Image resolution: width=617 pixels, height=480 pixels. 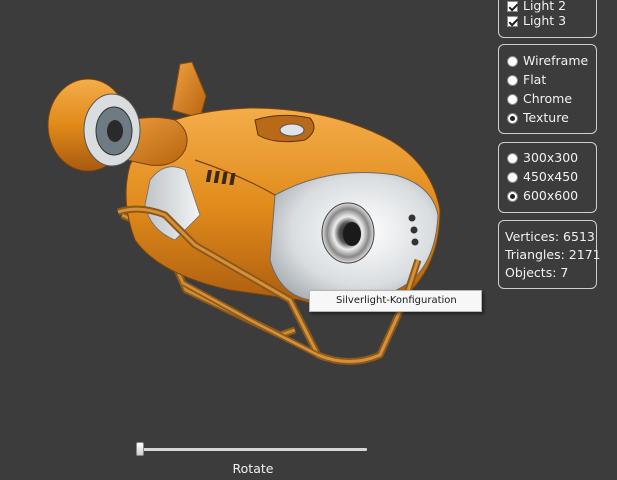 I want to click on objects-count: Objects: 7, so click(x=537, y=272).